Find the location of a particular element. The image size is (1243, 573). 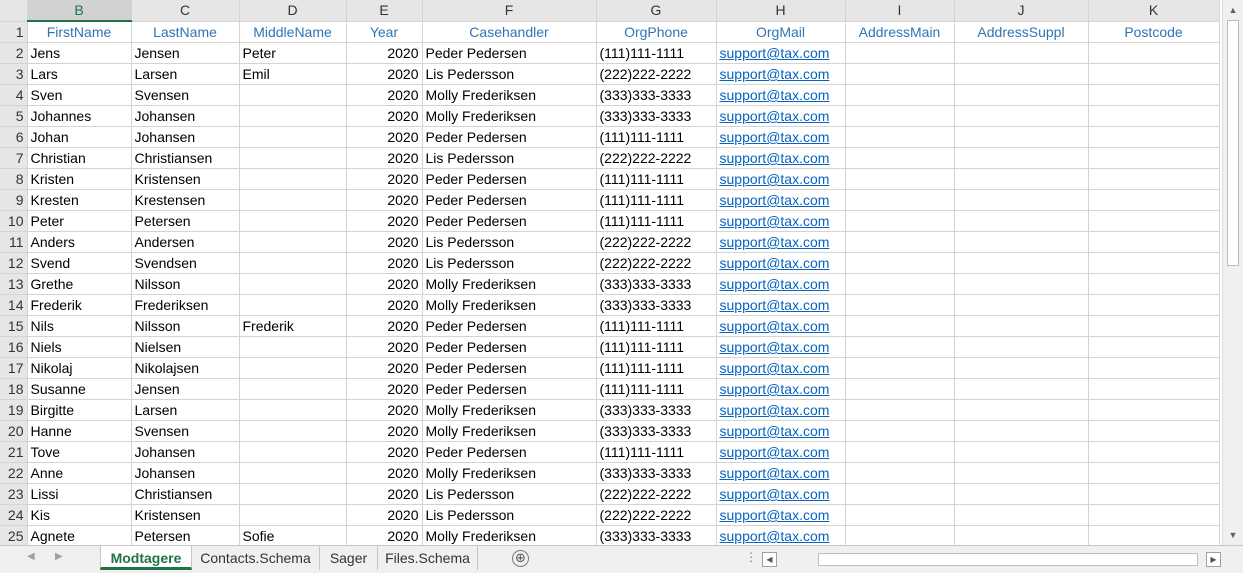

header-cell: MiddleName is located at coordinates (293, 32).